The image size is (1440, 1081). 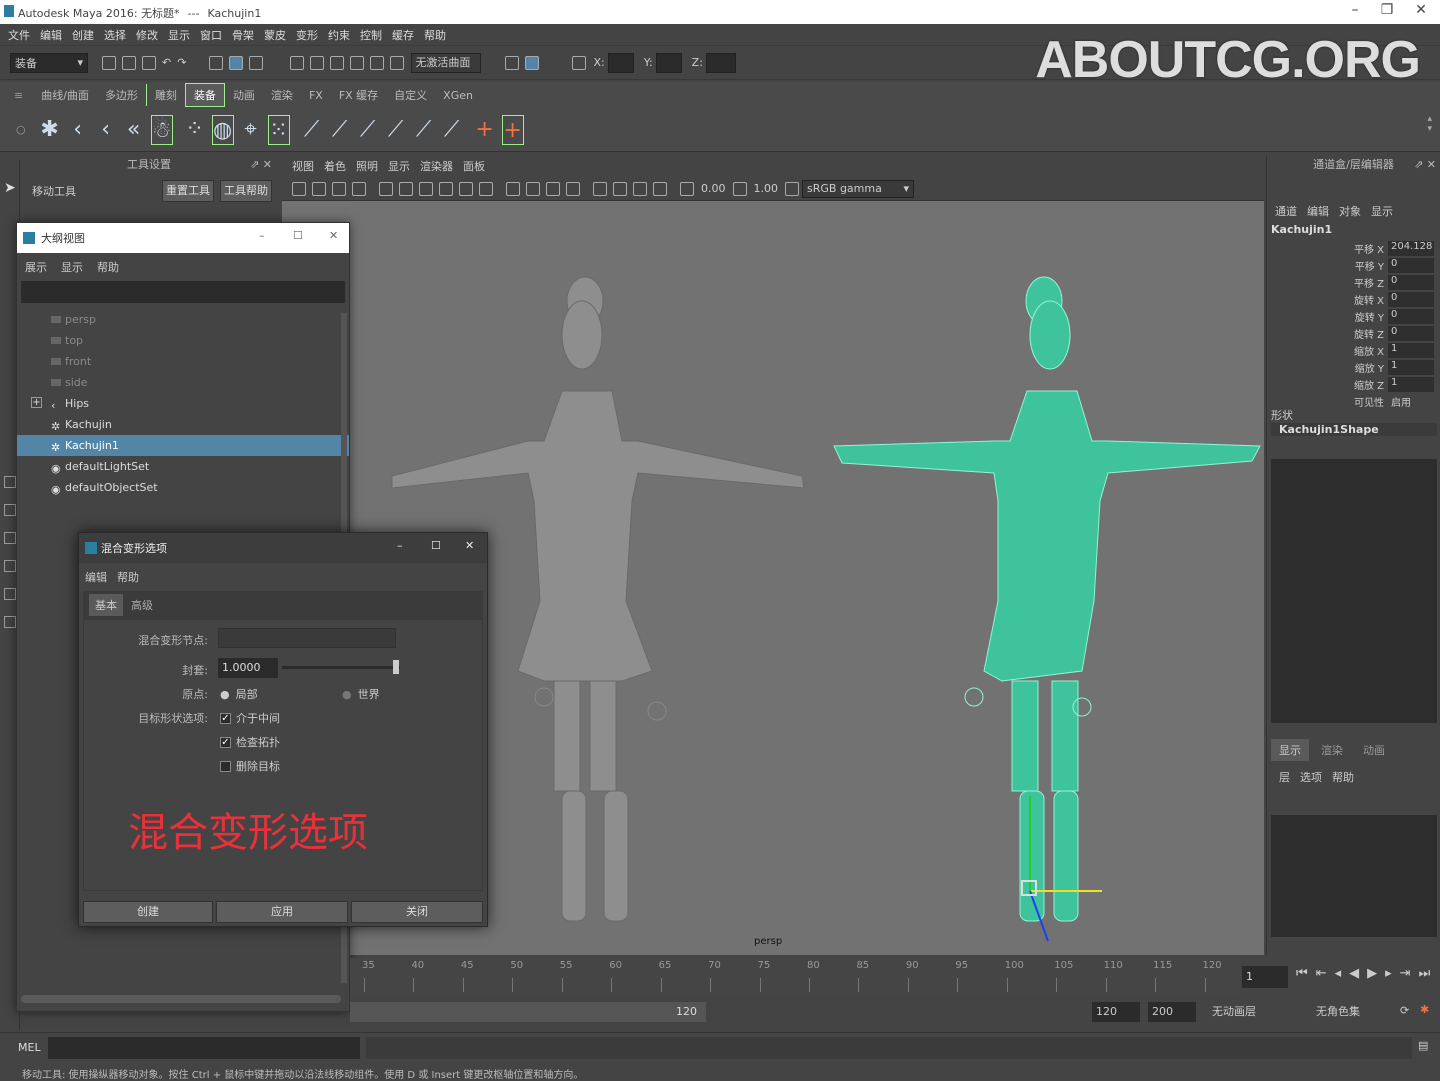 I want to click on wrap-icon: ⟋, so click(x=424, y=130).